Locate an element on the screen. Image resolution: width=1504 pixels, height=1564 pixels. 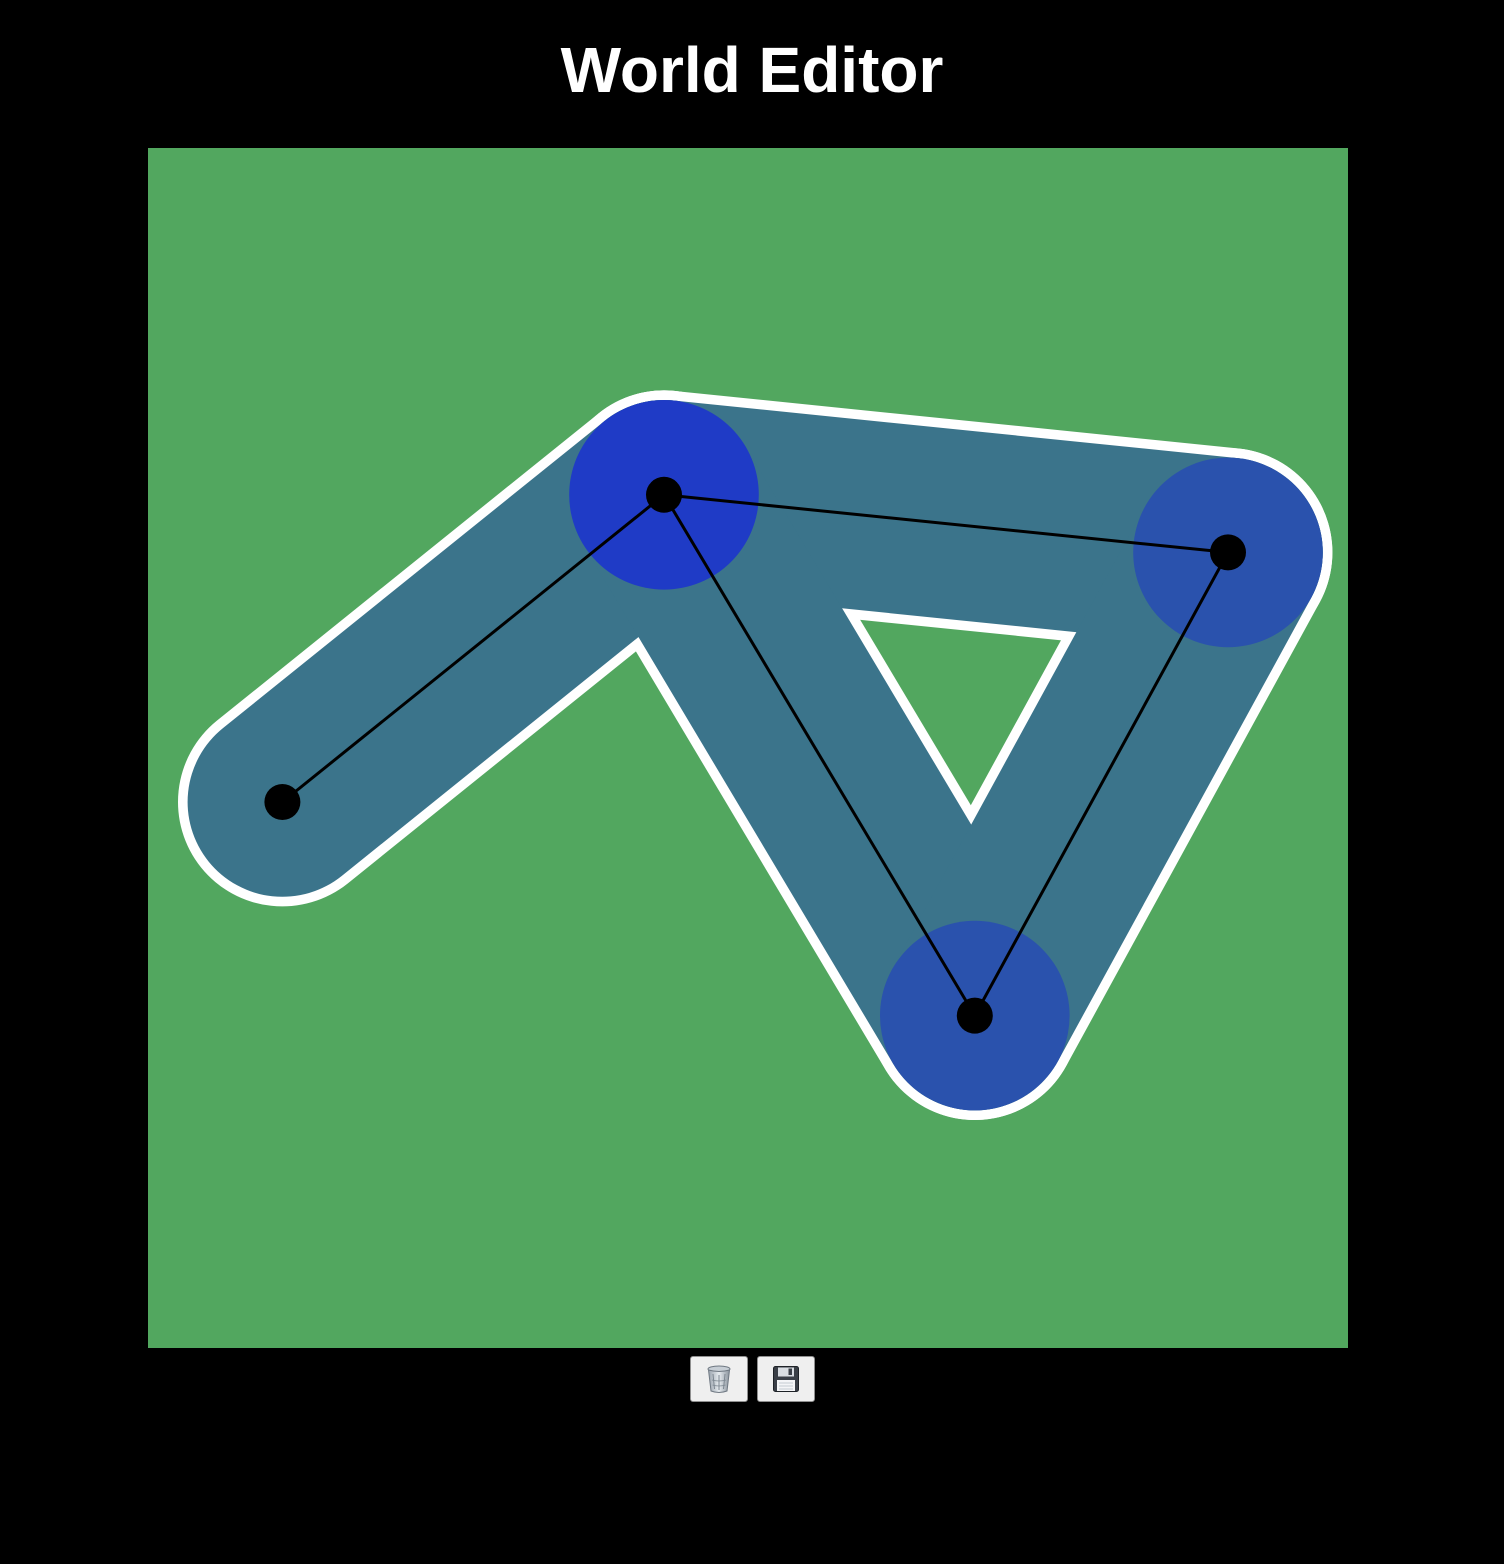
dispose-button is located at coordinates (718, 1379).